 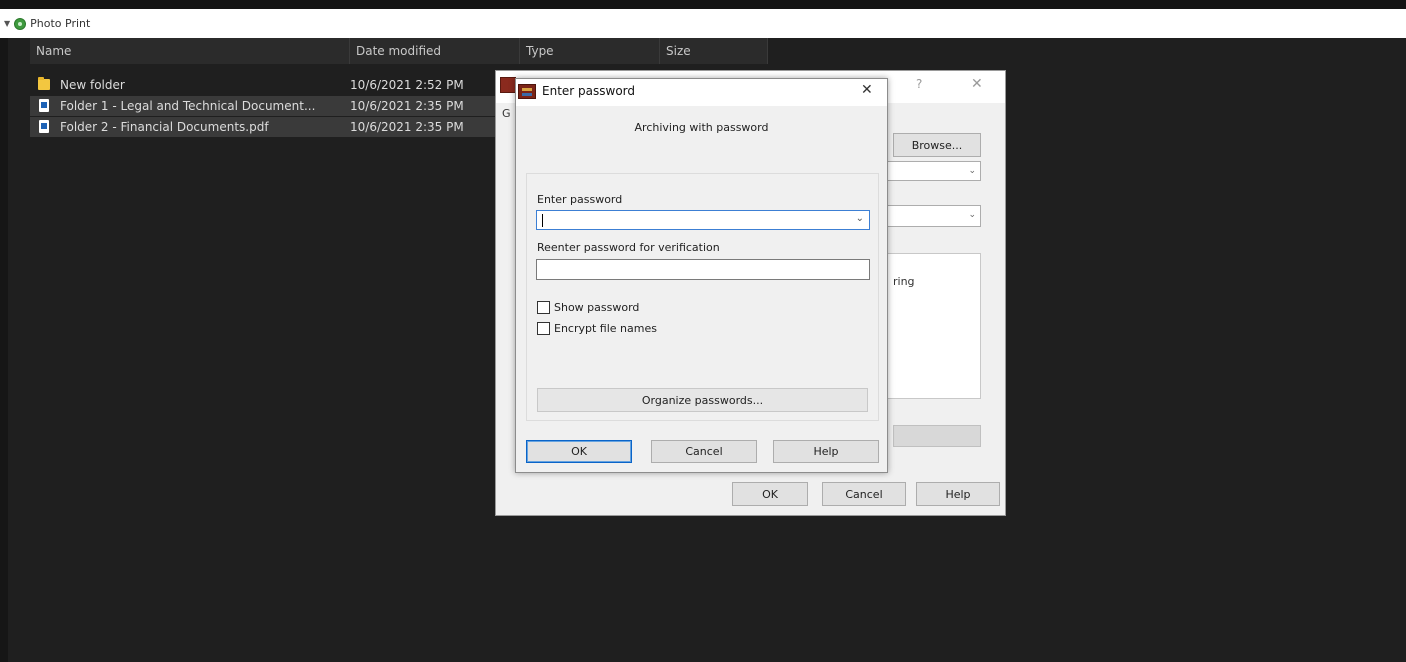 I want to click on file-date: 10/6/2021 2:52 PM, so click(x=407, y=85).